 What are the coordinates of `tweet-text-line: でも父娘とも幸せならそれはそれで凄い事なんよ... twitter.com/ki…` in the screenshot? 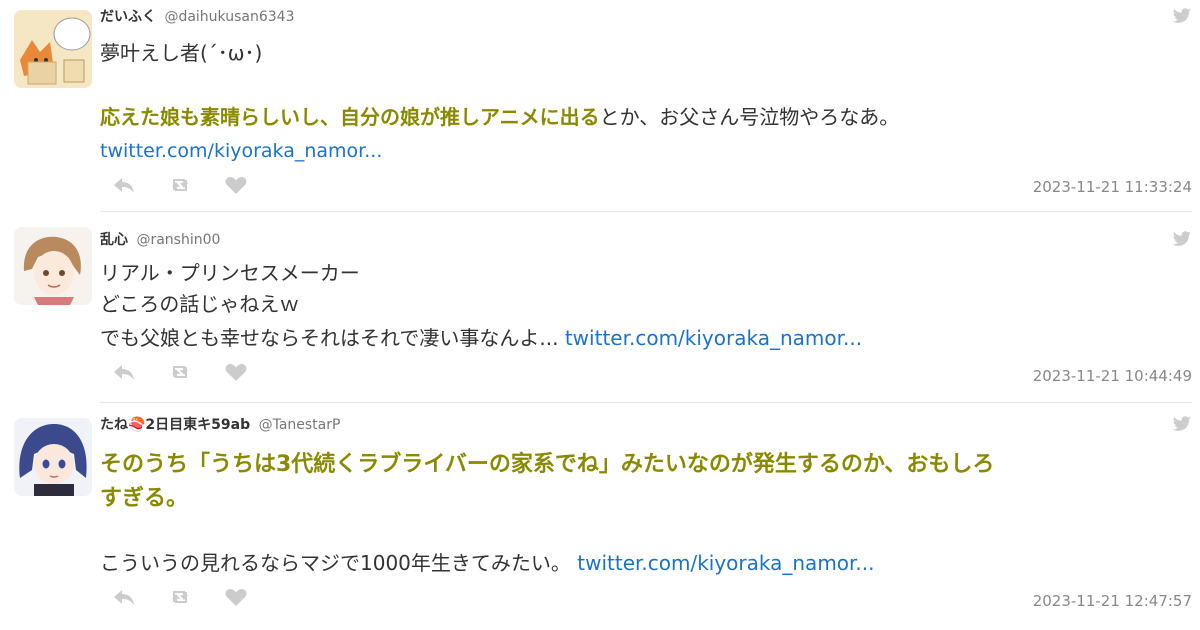 It's located at (481, 338).